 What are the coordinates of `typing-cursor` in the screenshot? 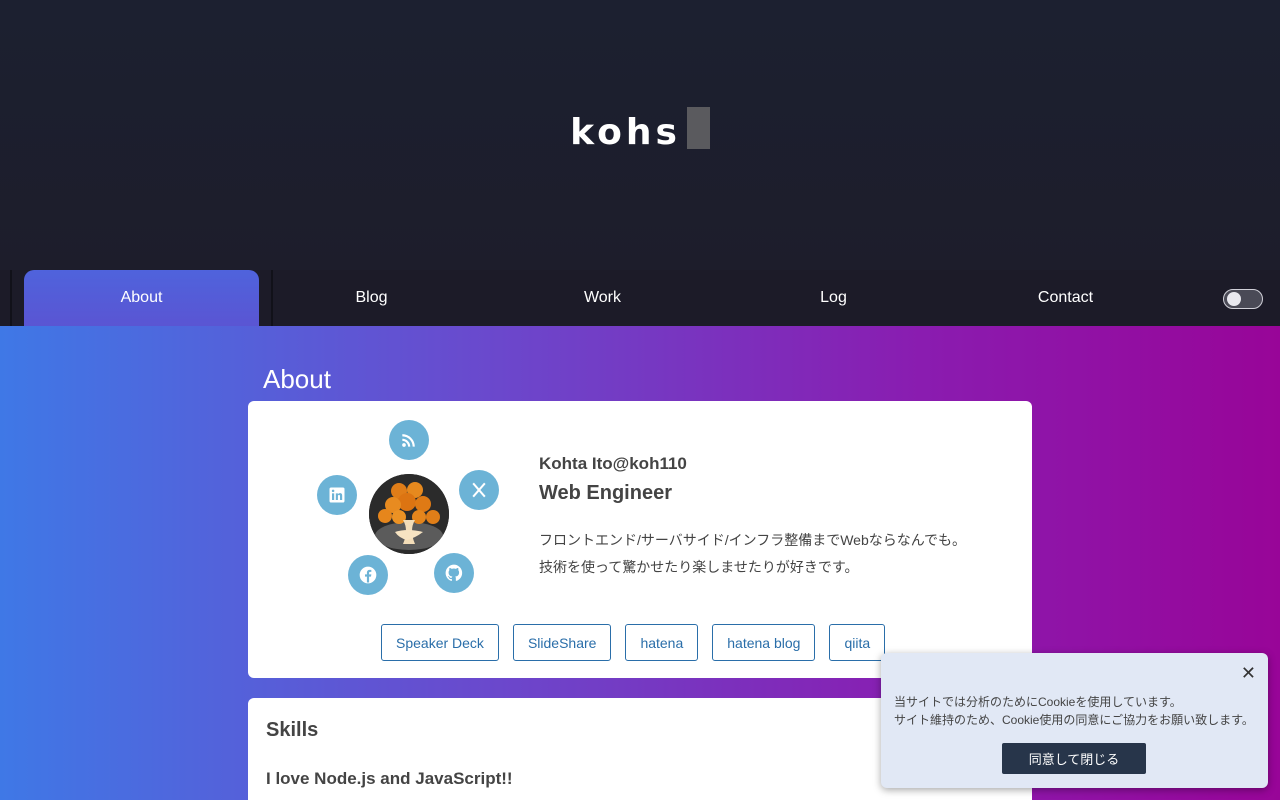 It's located at (698, 128).